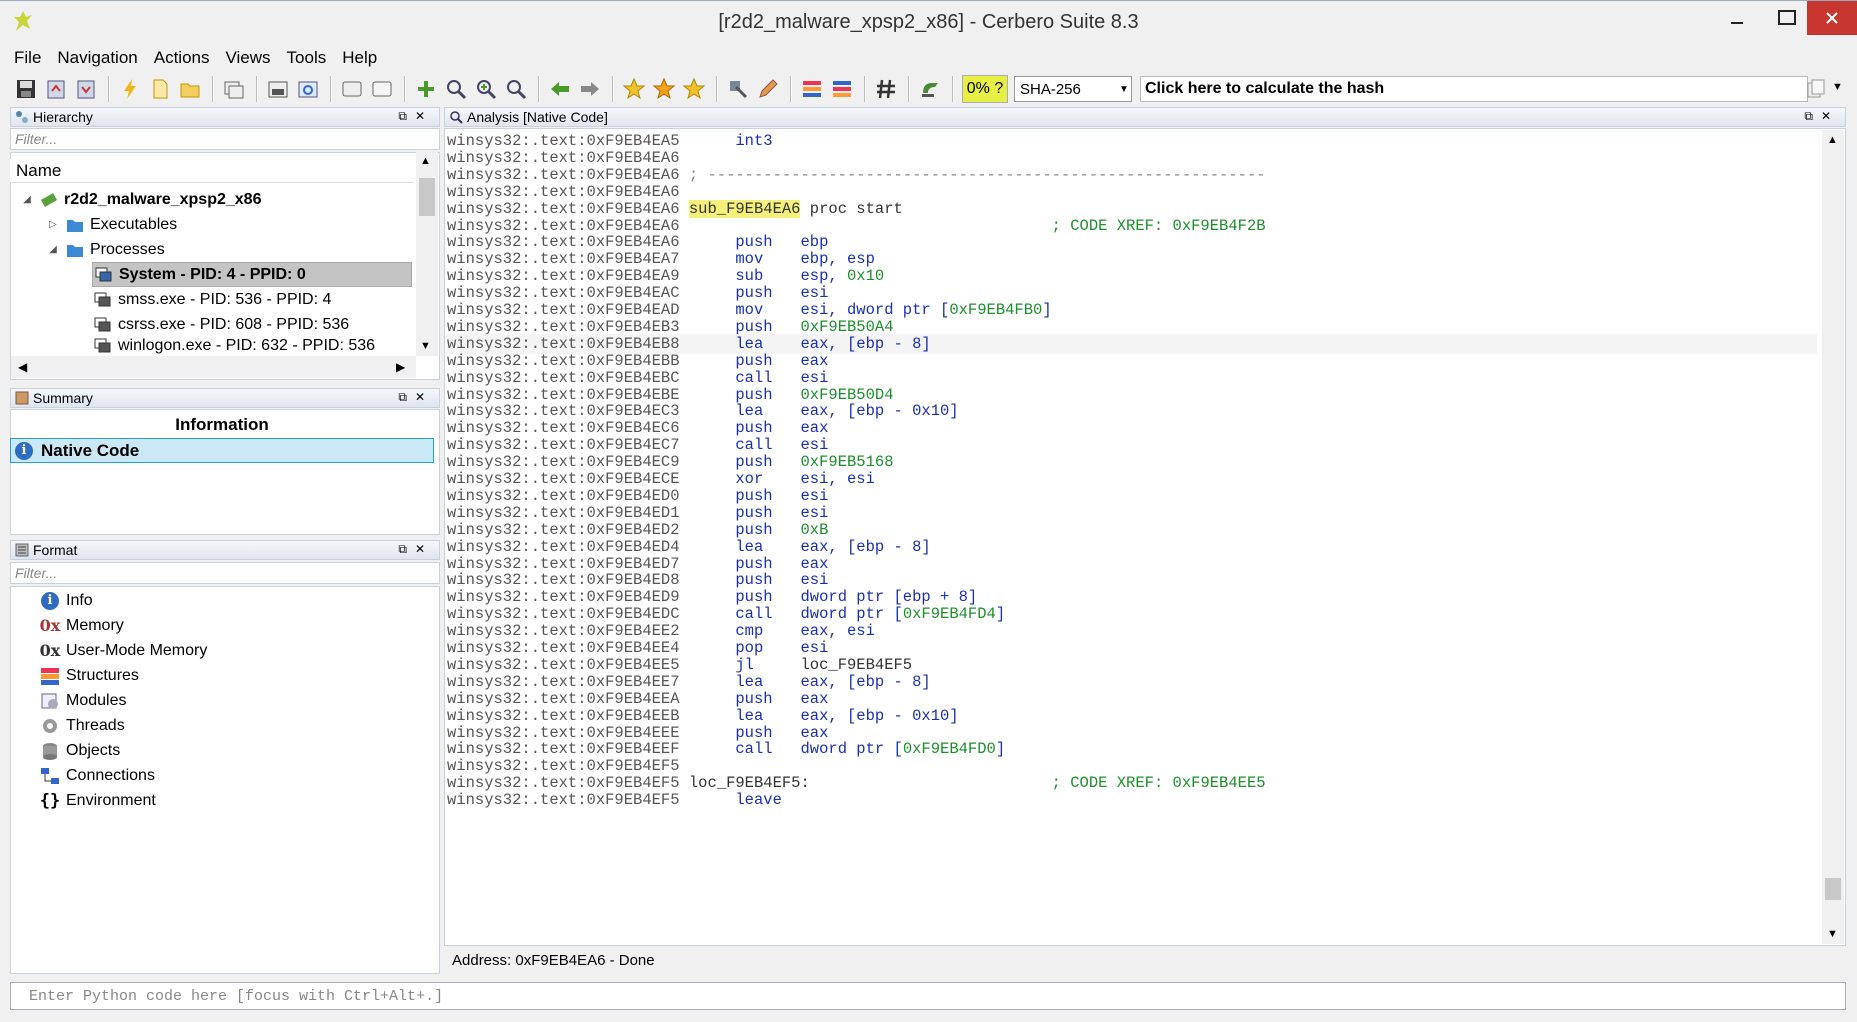 The image size is (1857, 1022). What do you see at coordinates (80, 750) in the screenshot?
I see `format-item-objects: Objects` at bounding box center [80, 750].